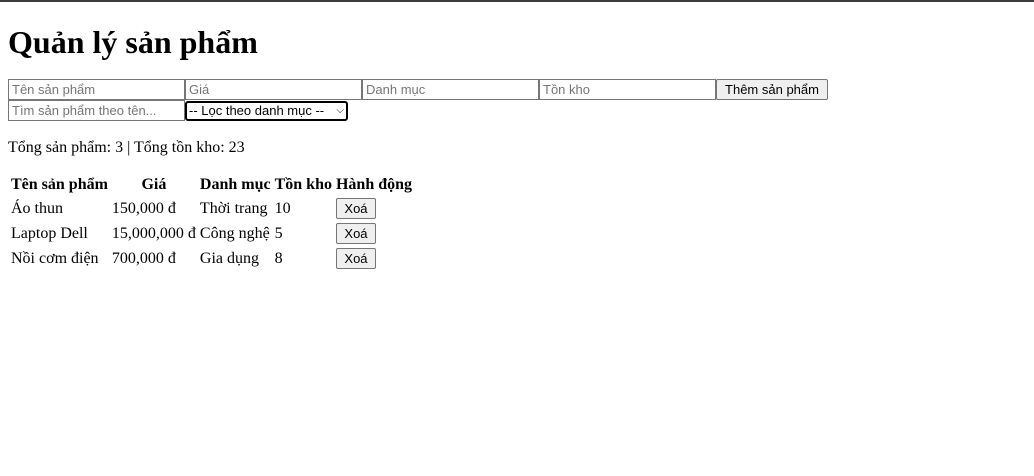  I want to click on price-input, so click(273, 89).